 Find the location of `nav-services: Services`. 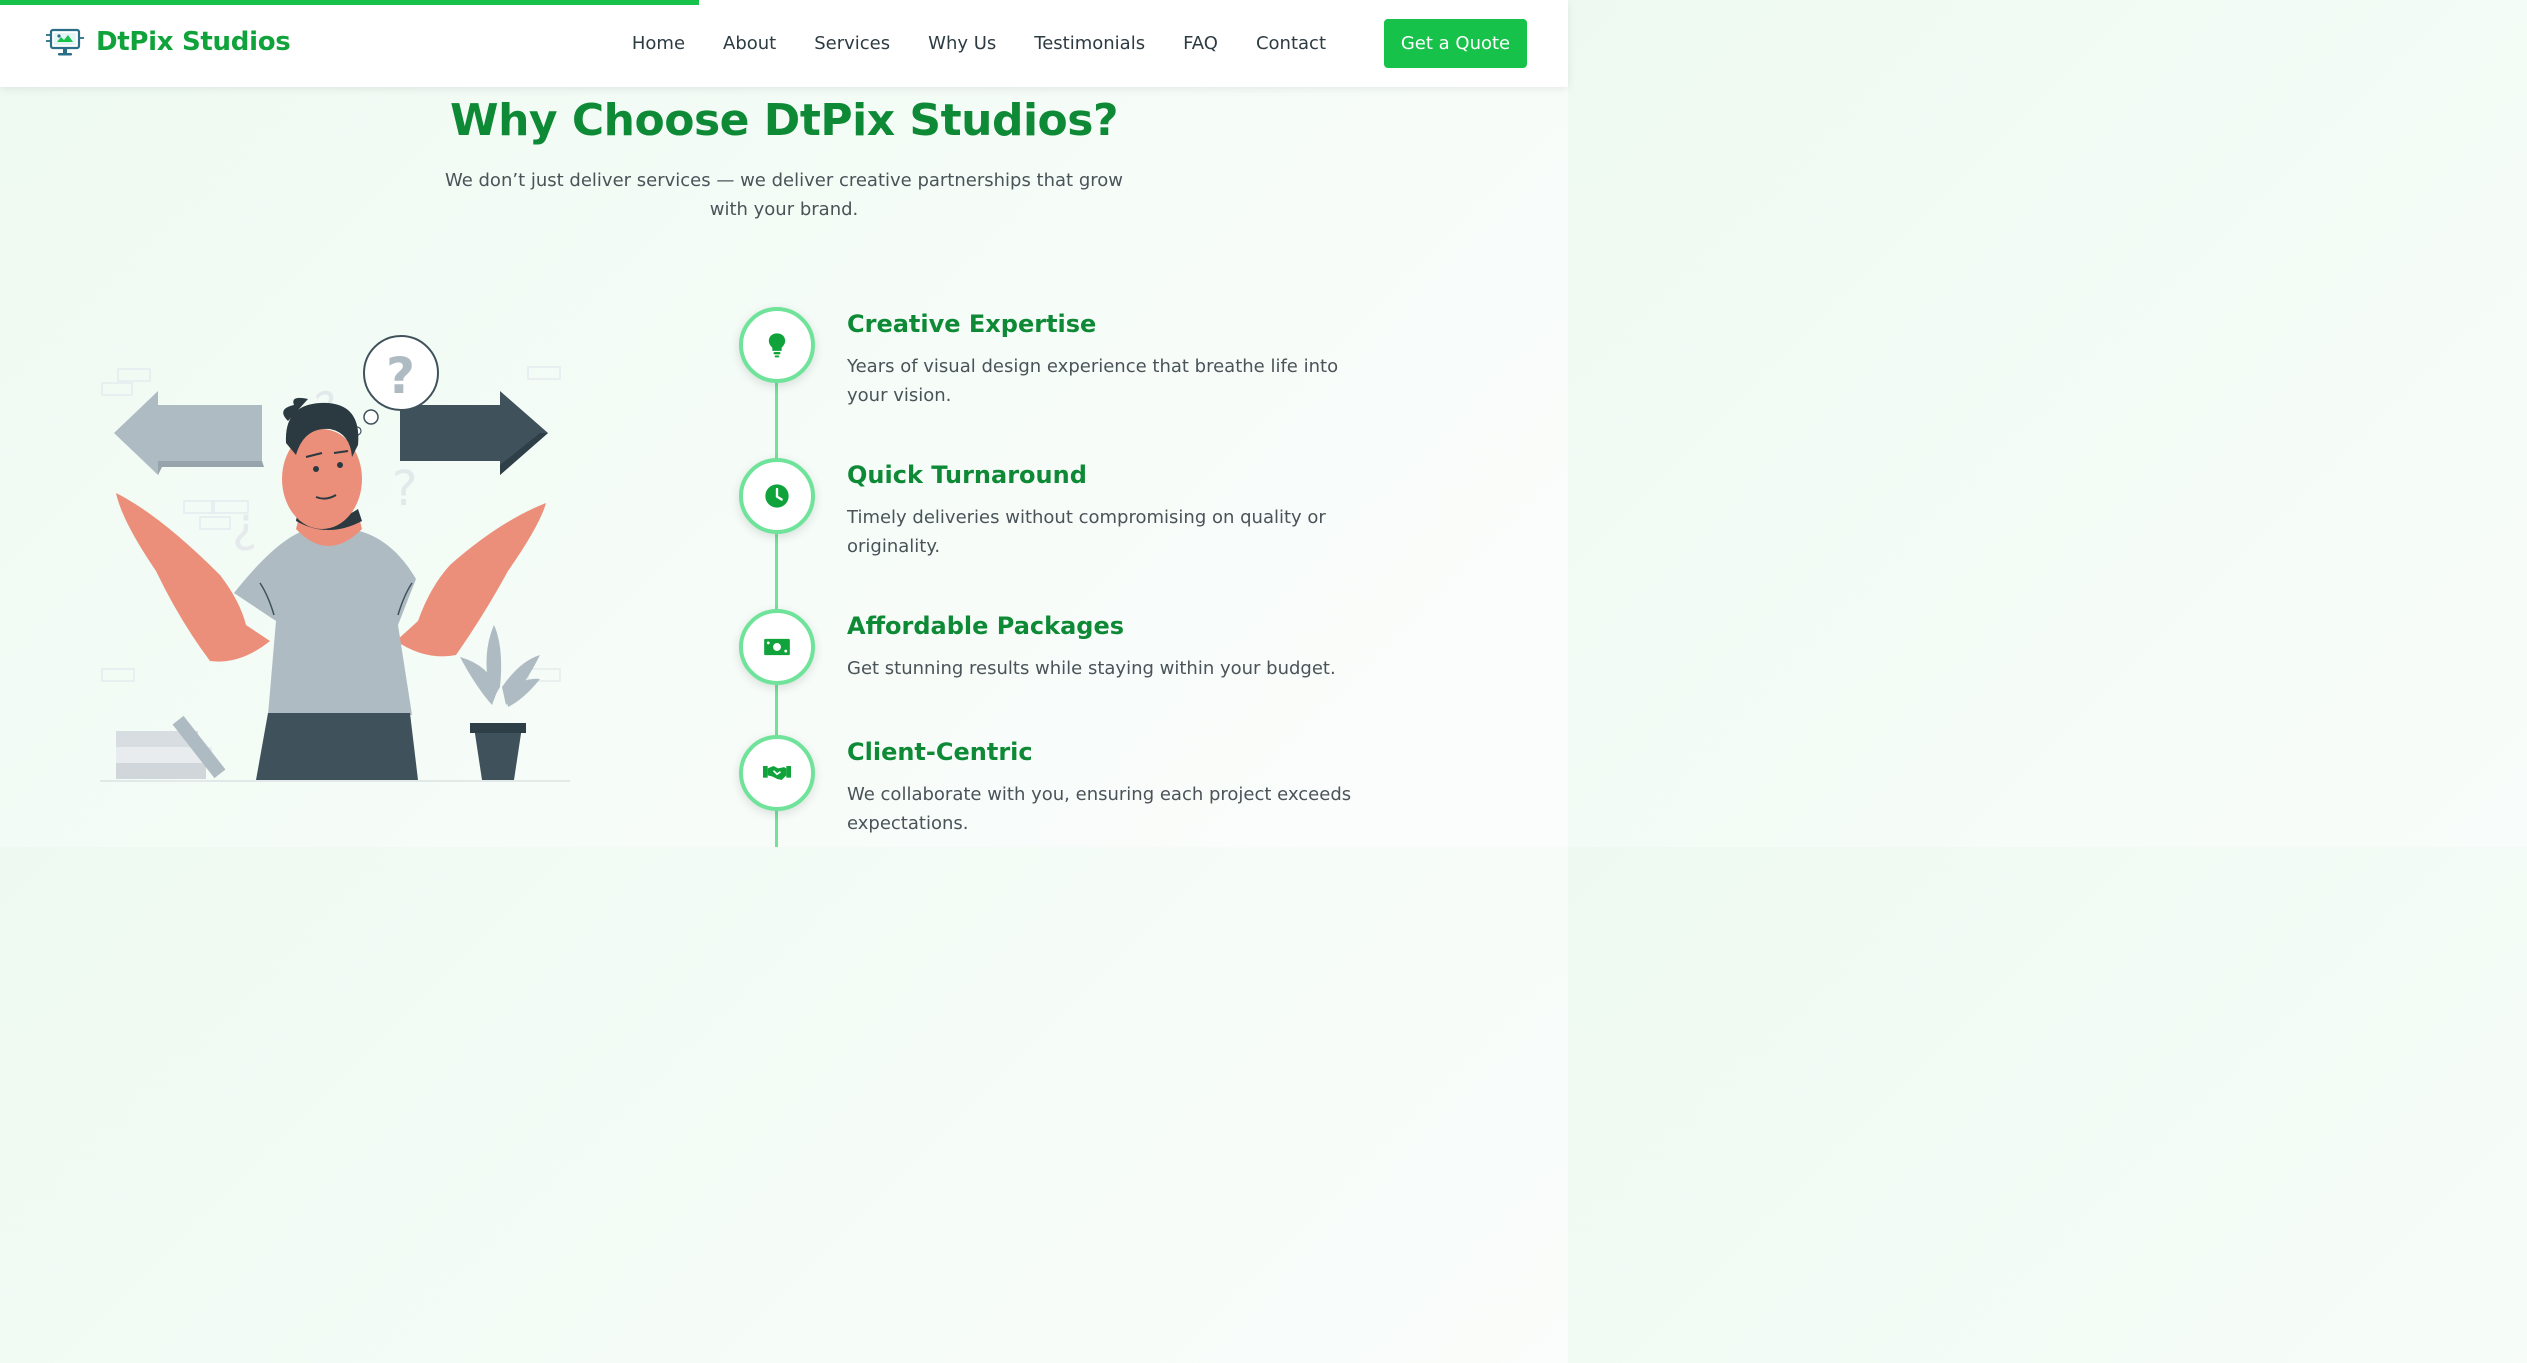

nav-services: Services is located at coordinates (852, 43).